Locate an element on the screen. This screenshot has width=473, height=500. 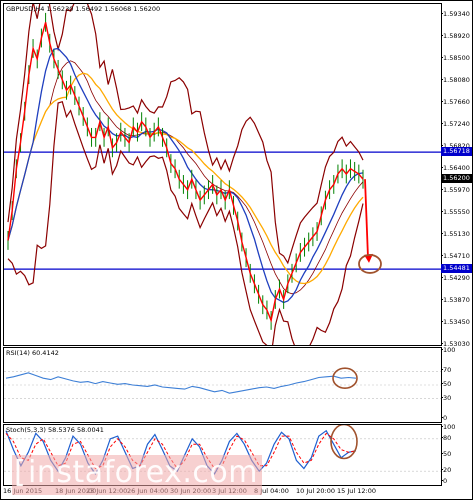
price-tick-label: 1.58500 is located at coordinates (455, 57).